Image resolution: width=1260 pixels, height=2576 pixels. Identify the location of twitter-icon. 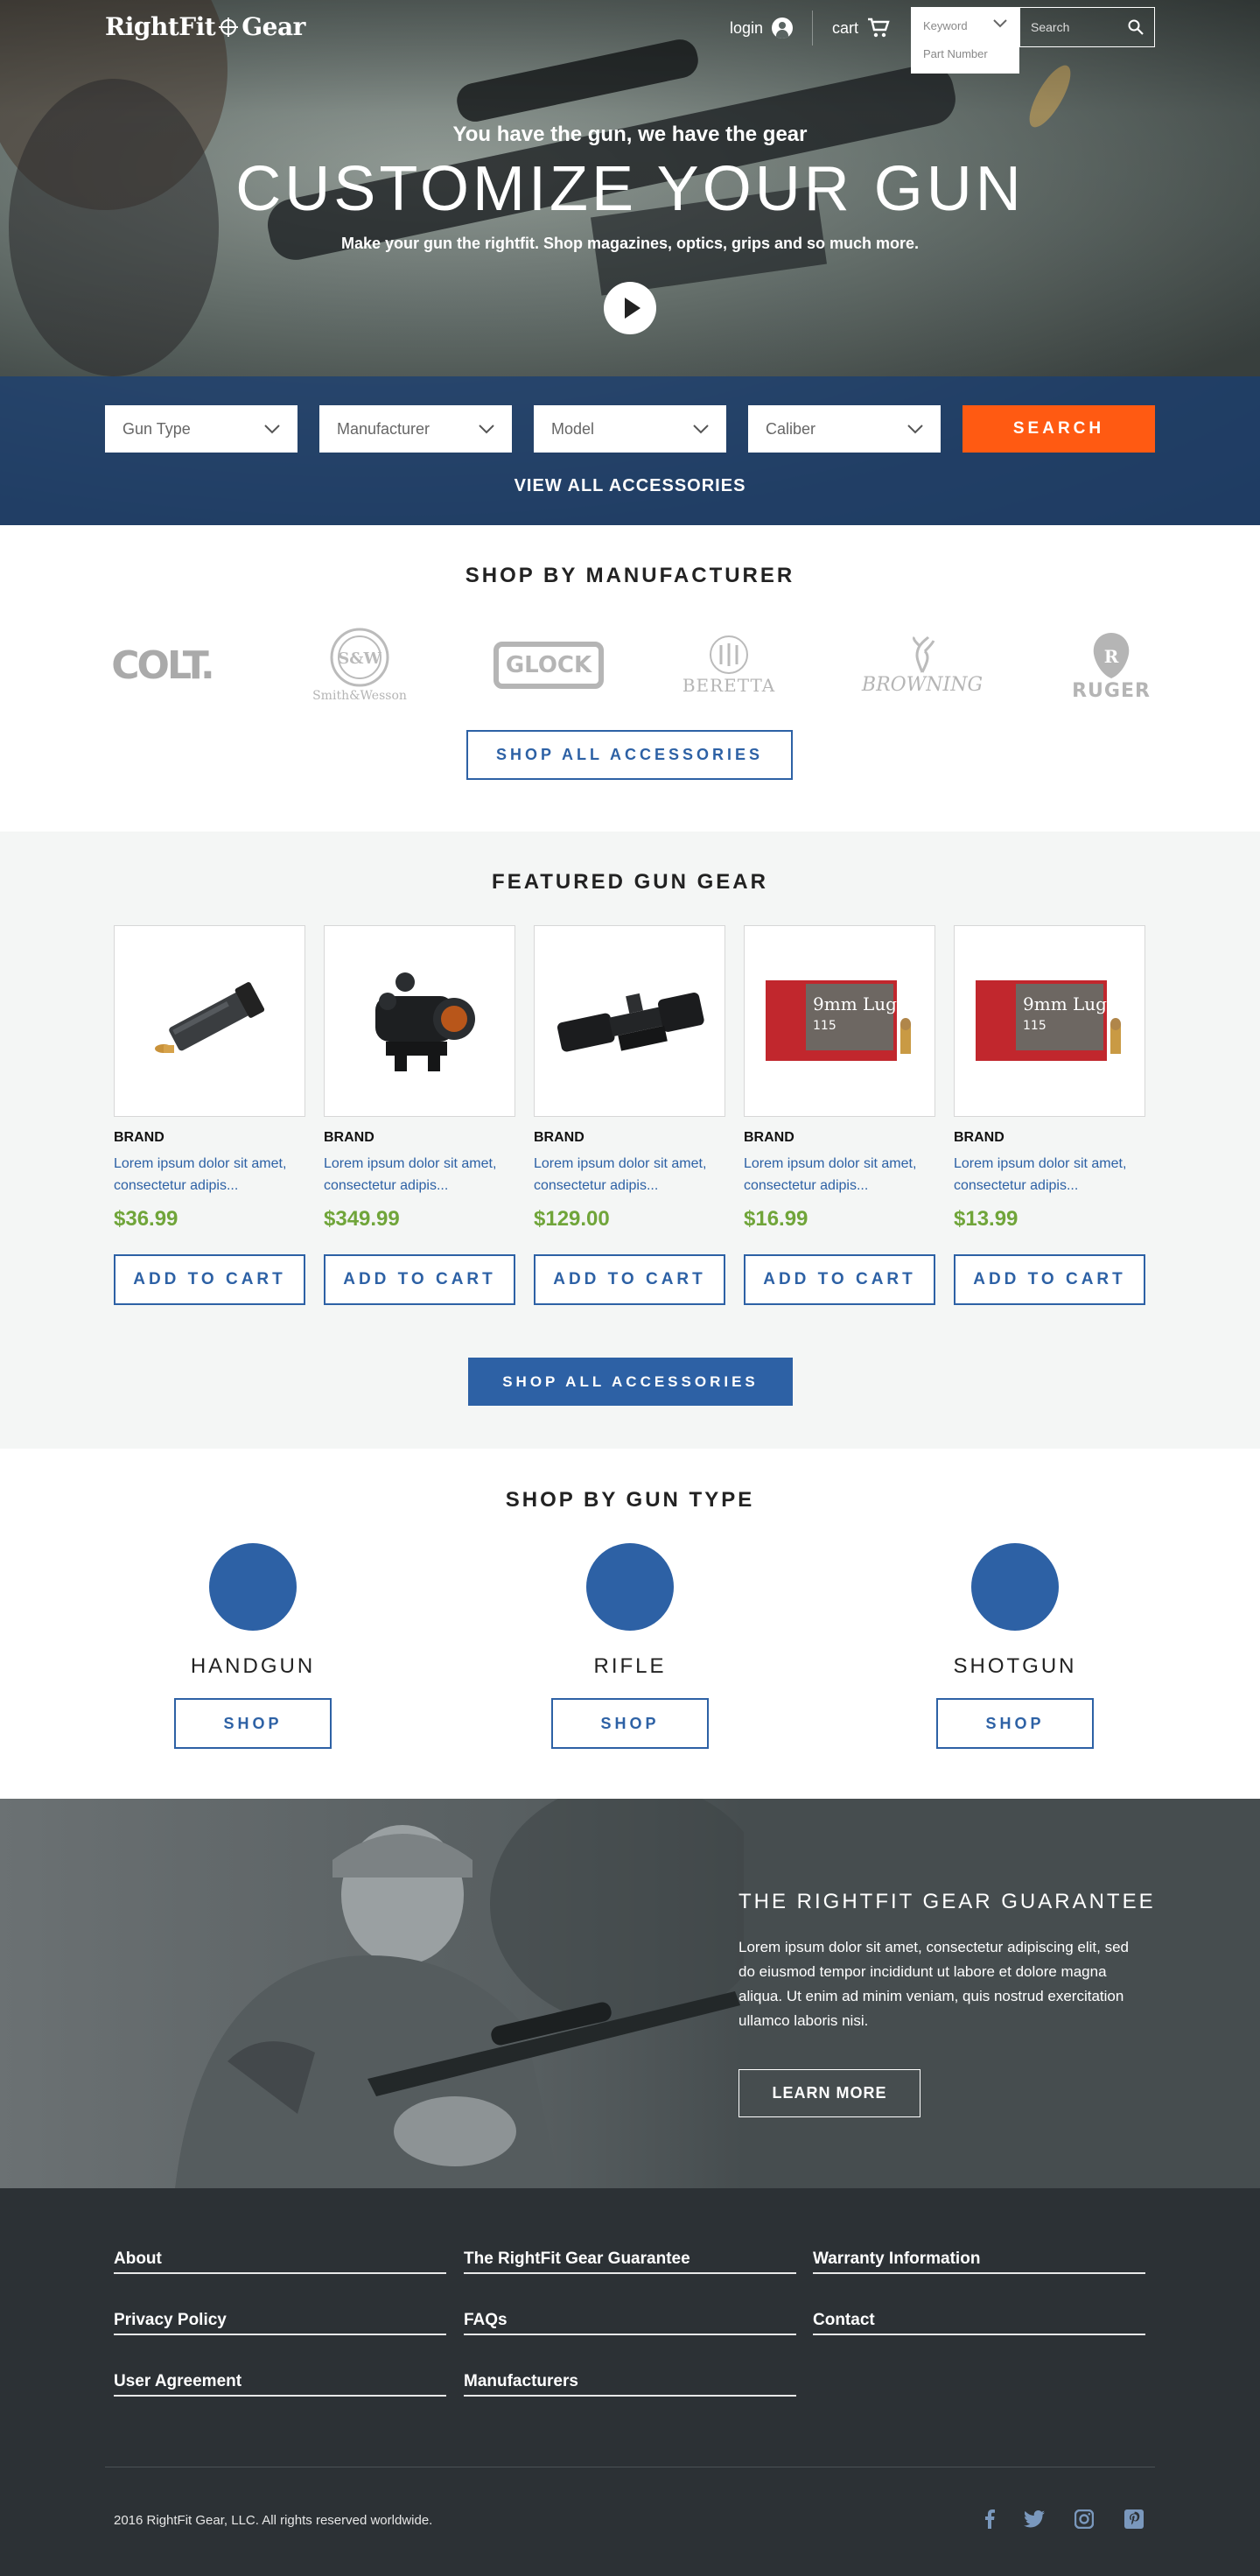
(1034, 2519).